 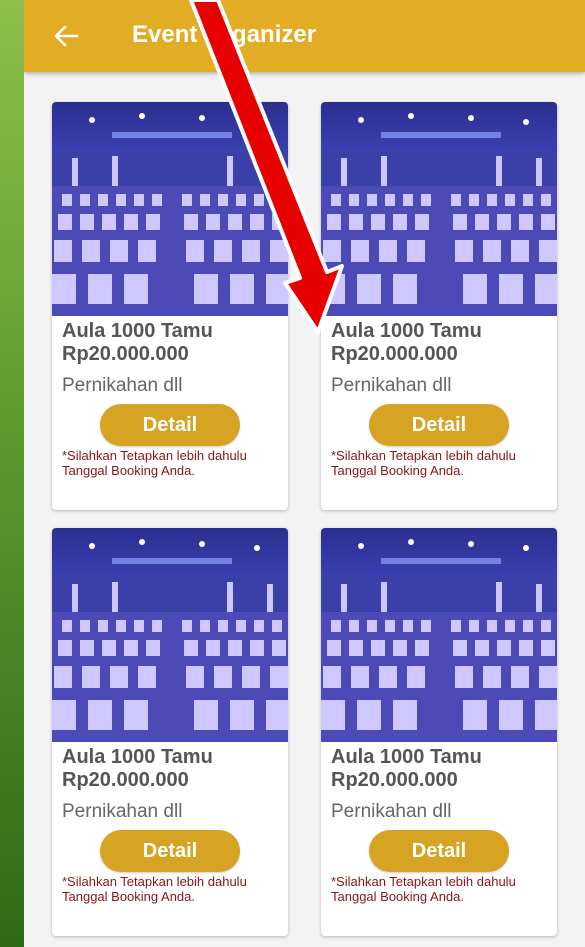 I want to click on app-bar: Event Organizer, so click(x=304, y=36).